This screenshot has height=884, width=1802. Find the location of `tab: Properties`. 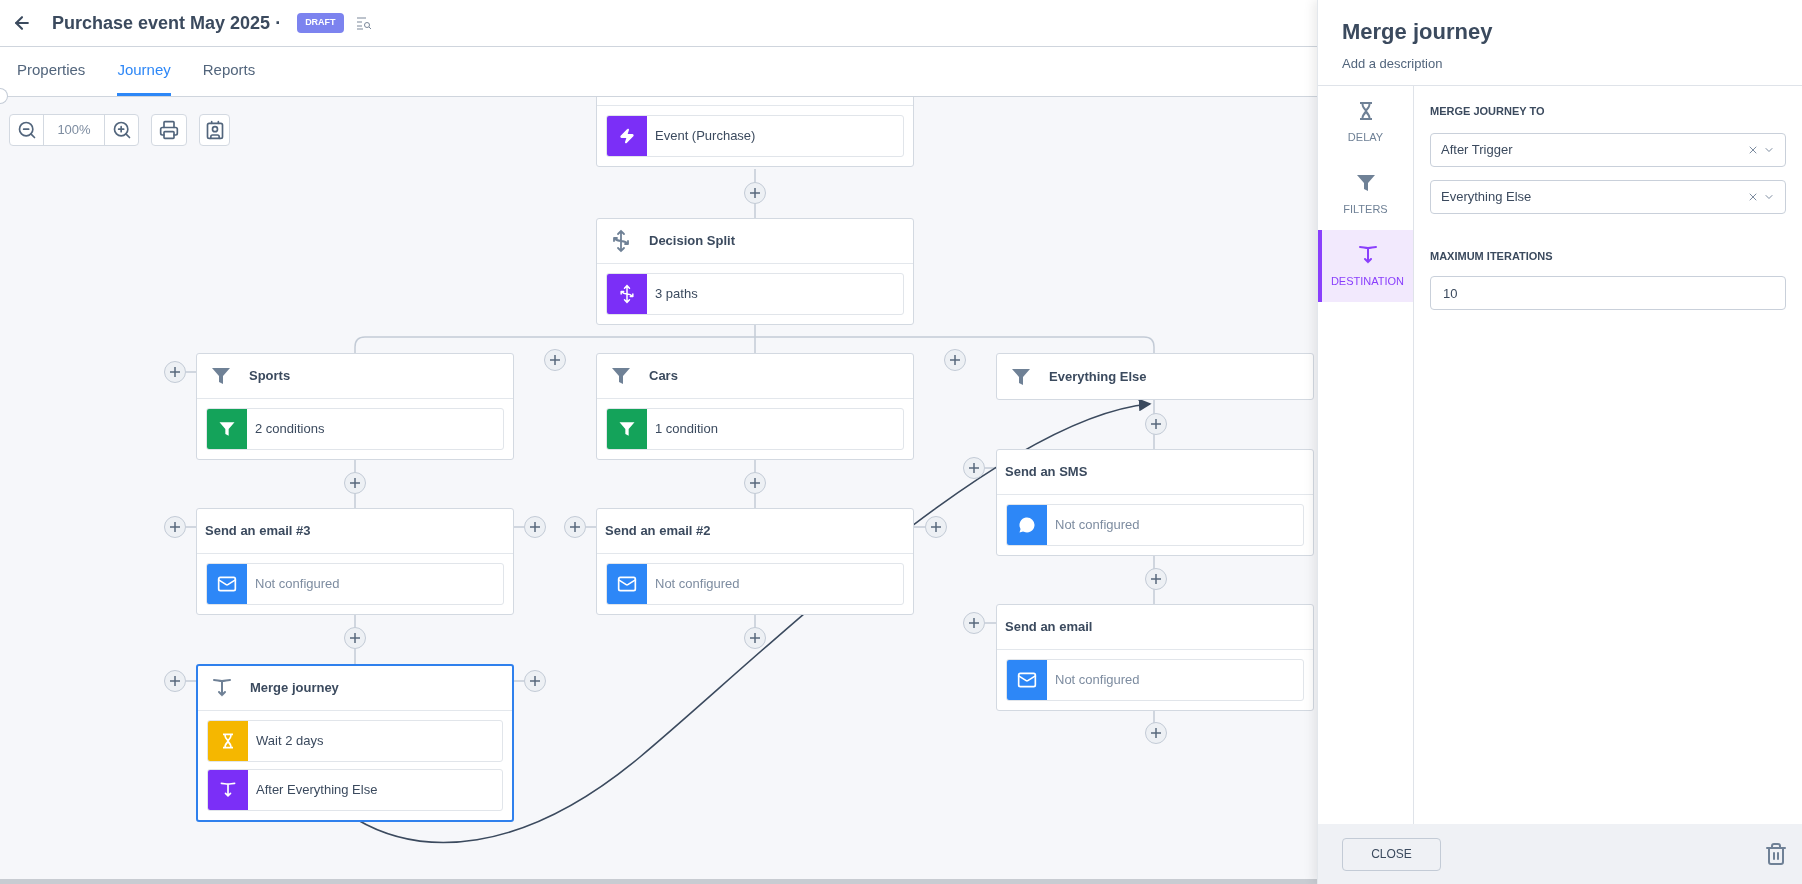

tab: Properties is located at coordinates (51, 77).